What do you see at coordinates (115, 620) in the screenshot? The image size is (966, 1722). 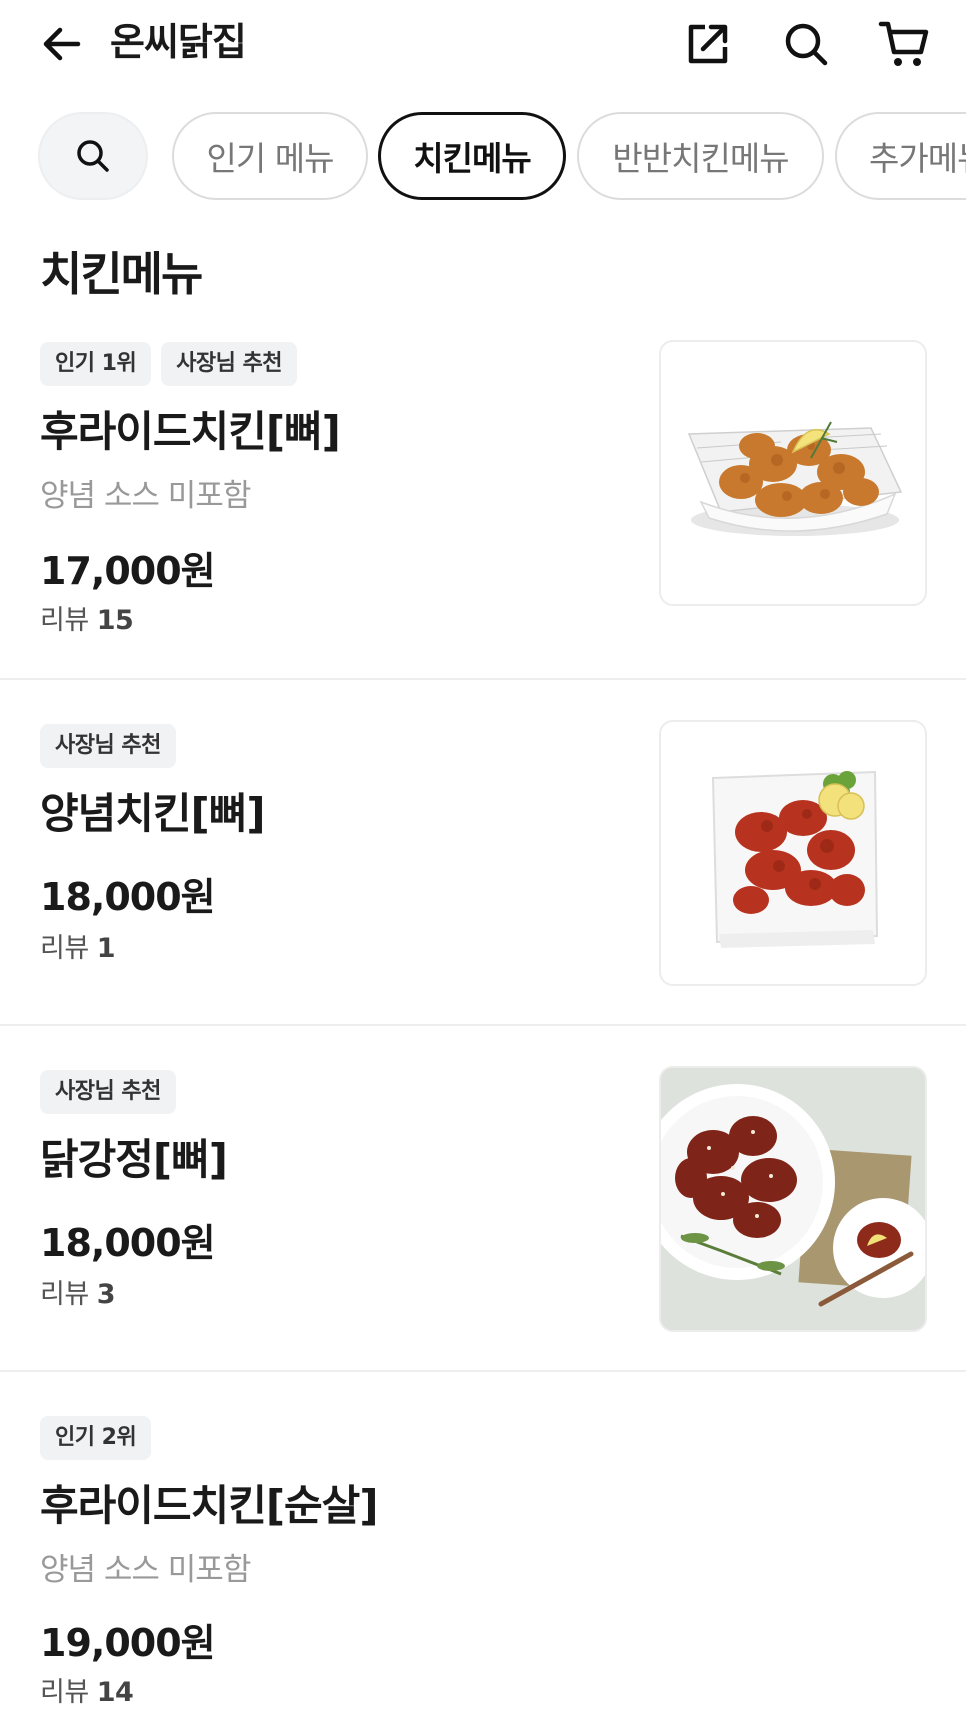 I see `review-count: 15` at bounding box center [115, 620].